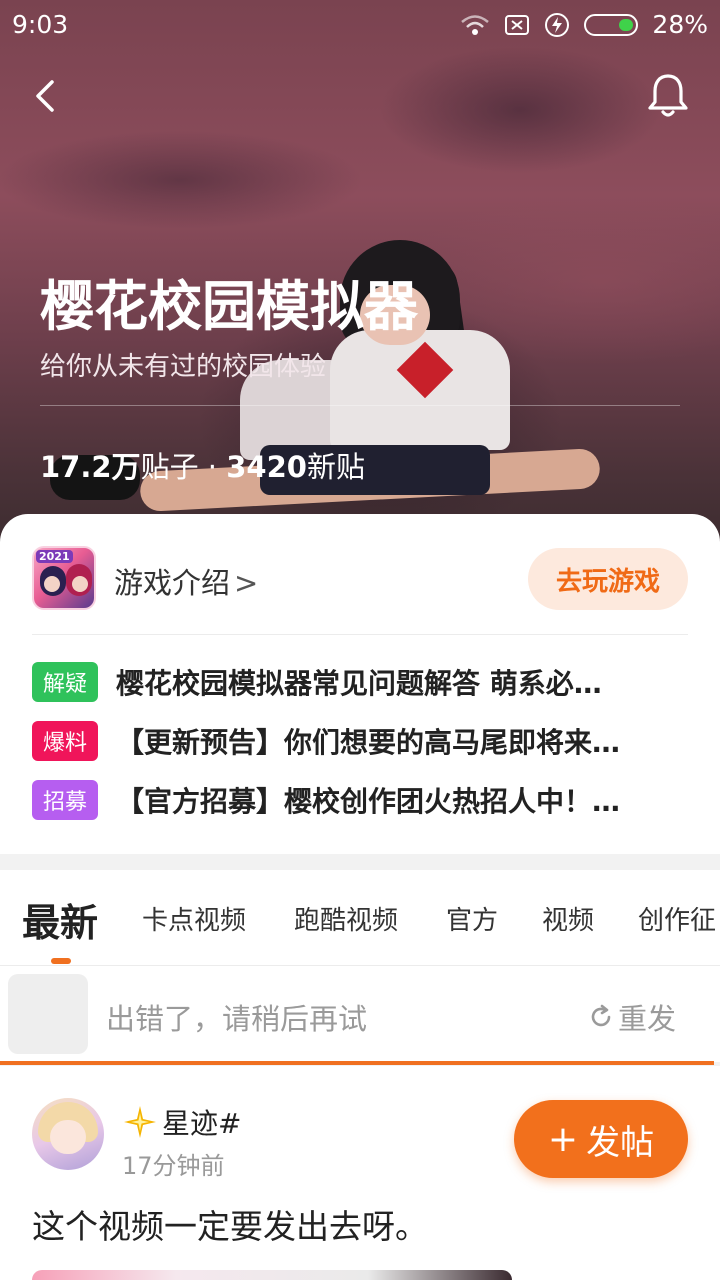  I want to click on hero-divider, so click(360, 405).